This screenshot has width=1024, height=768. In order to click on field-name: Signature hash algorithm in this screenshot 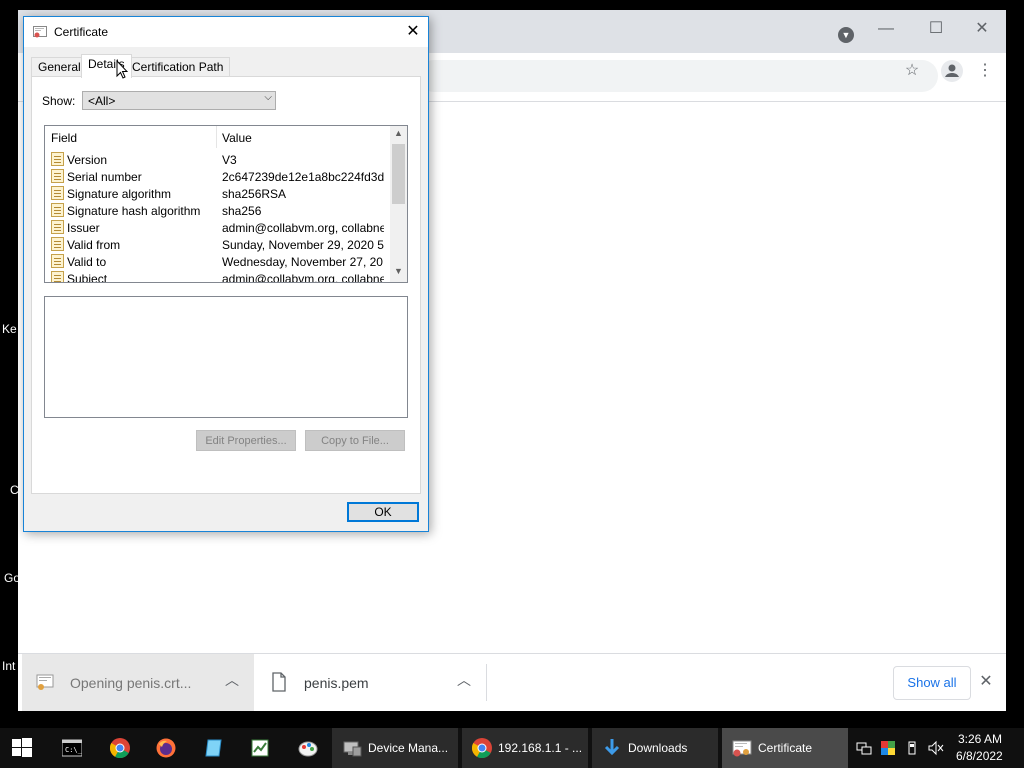, I will do `click(134, 211)`.